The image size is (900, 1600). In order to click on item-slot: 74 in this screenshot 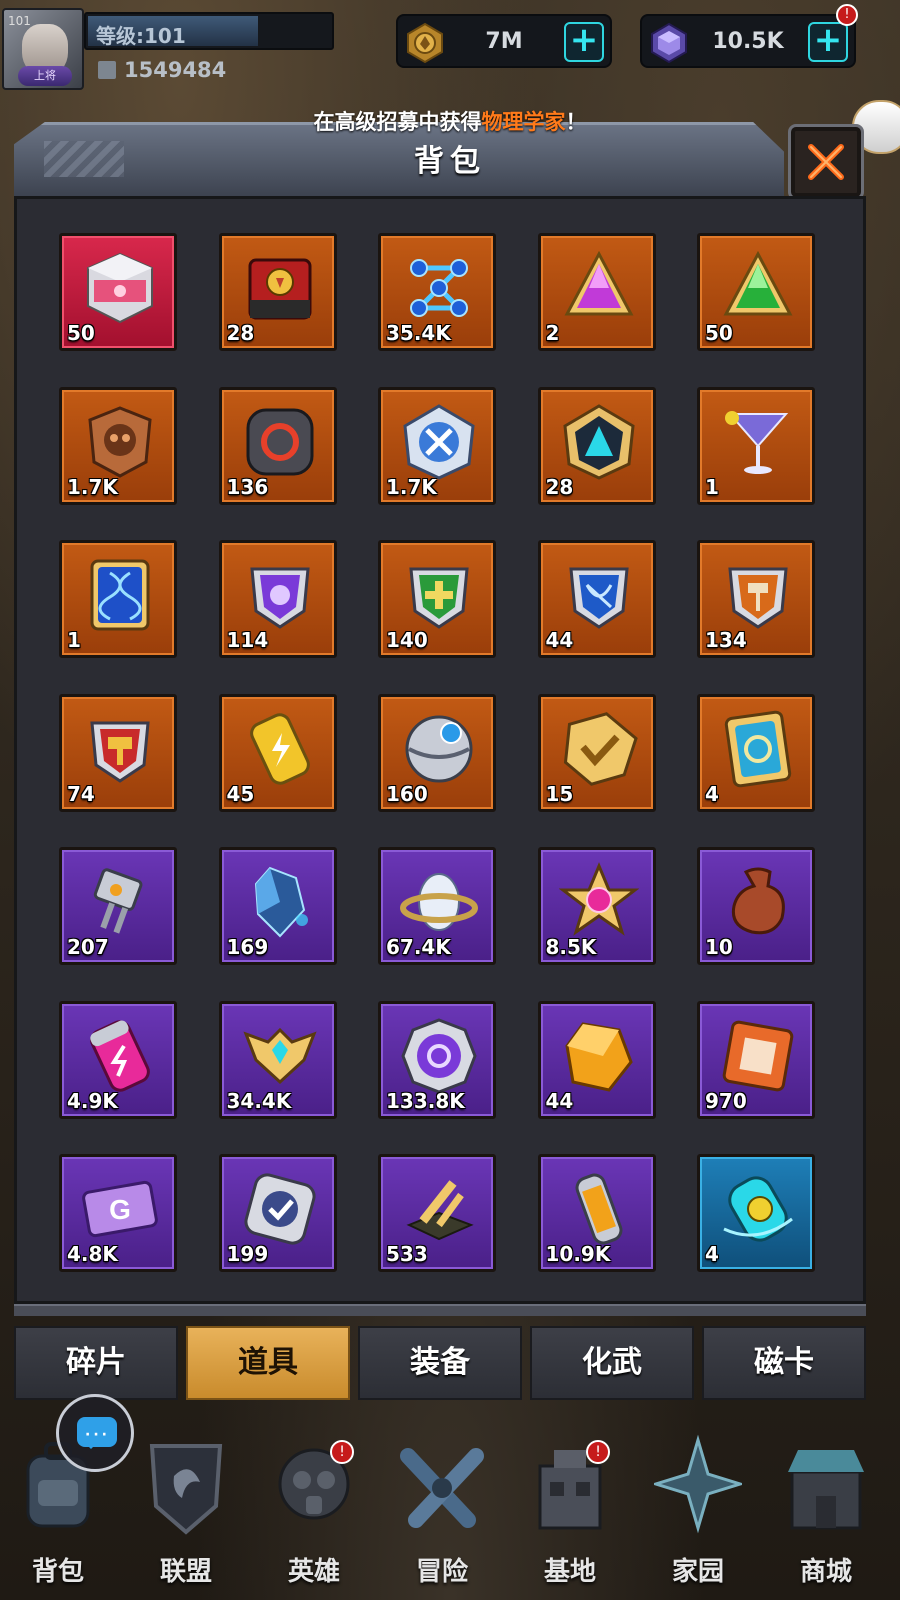, I will do `click(118, 752)`.